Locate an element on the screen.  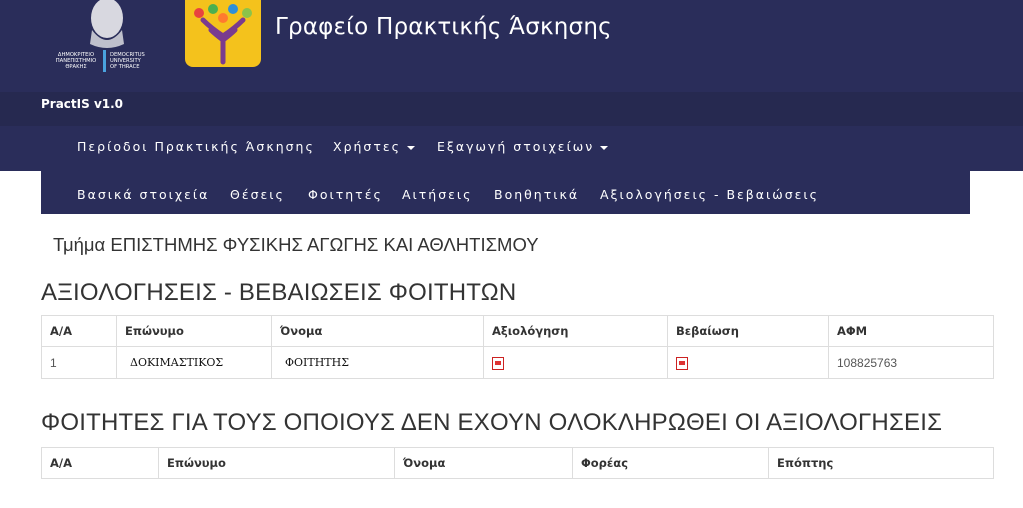
brand-bar is located at coordinates (511, 109).